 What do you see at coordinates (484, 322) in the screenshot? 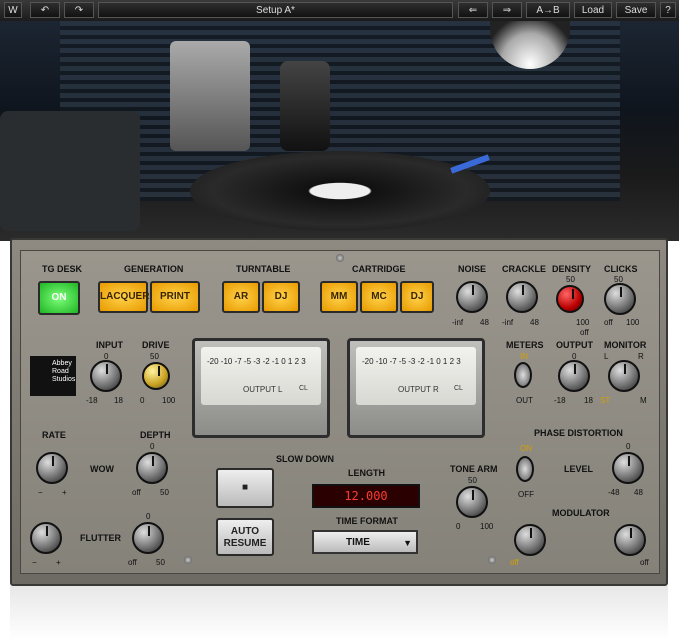
I see `noise-max: 48` at bounding box center [484, 322].